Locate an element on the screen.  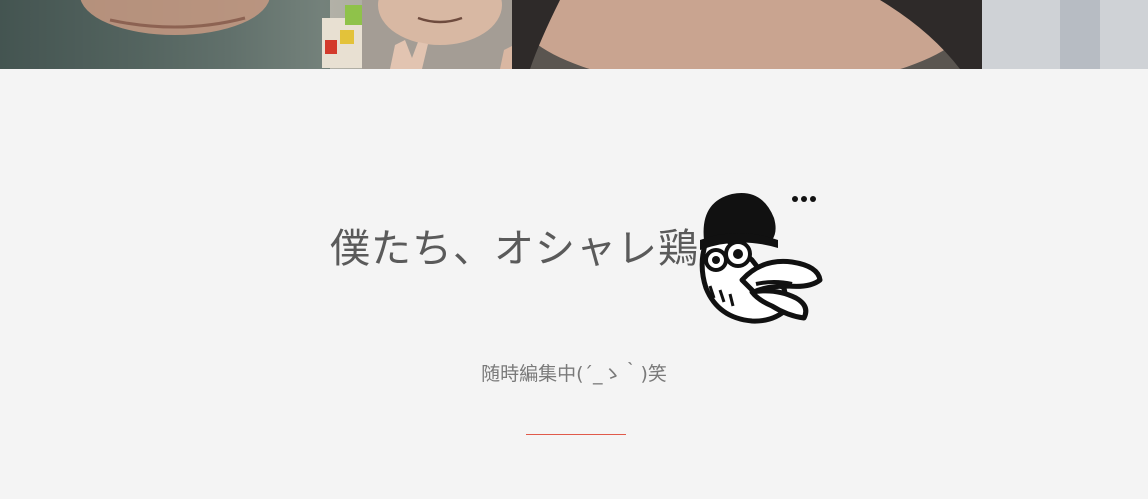
chicken-mascot-icon is located at coordinates (758, 257).